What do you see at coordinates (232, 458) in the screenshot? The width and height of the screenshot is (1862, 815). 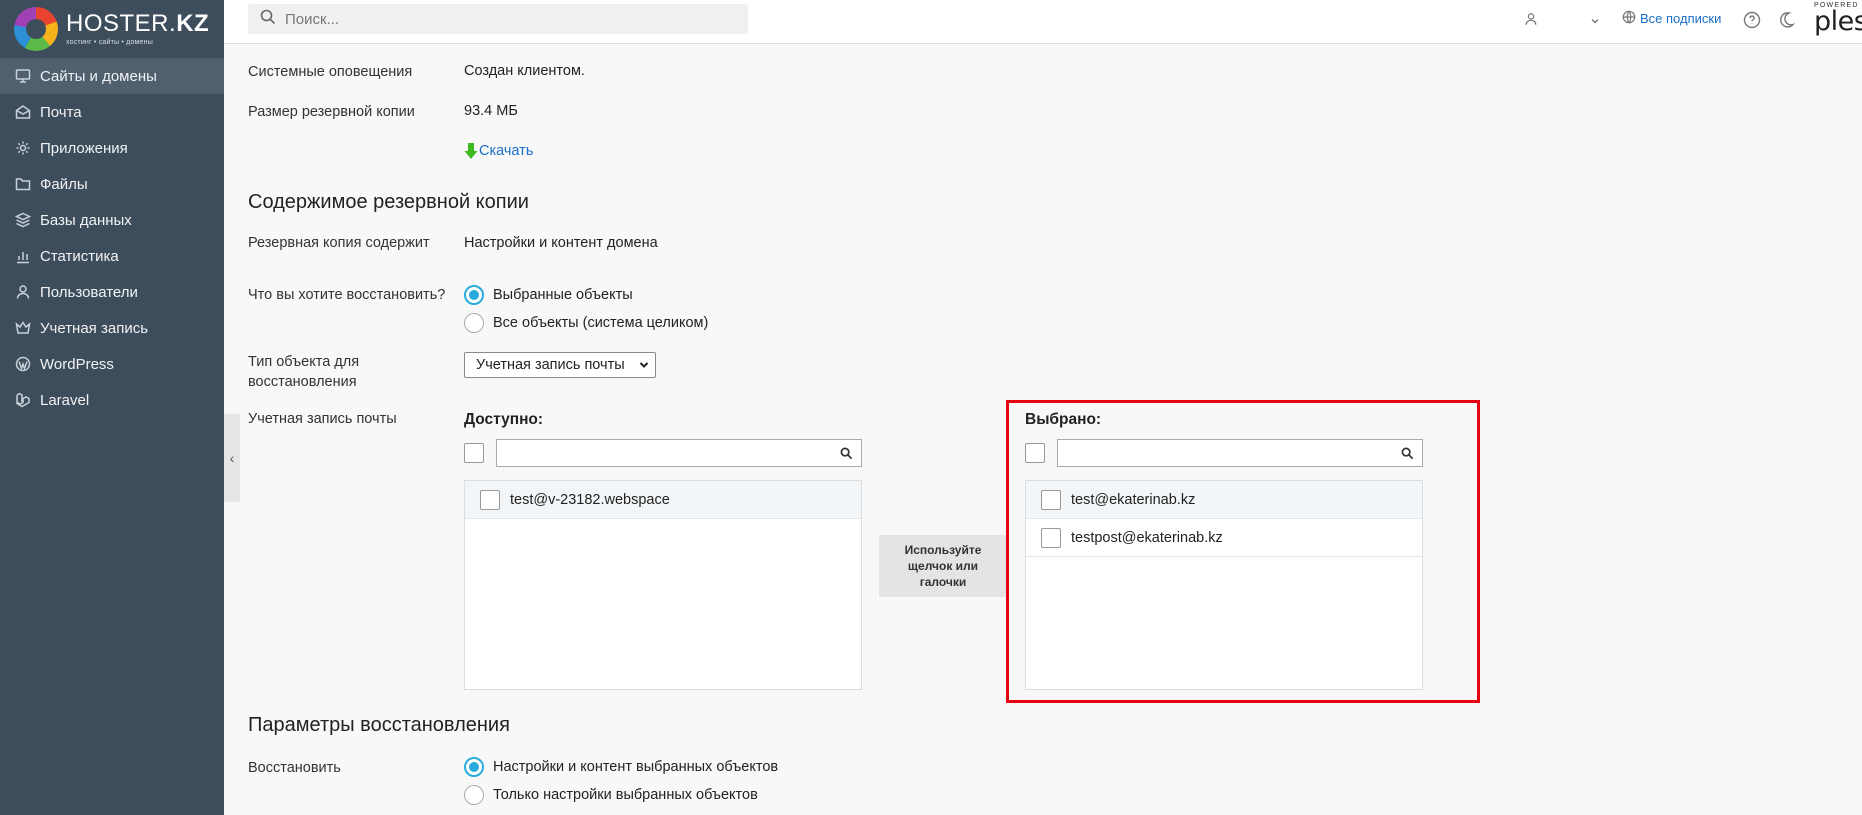 I see `sidebar-collapse-button: ‹` at bounding box center [232, 458].